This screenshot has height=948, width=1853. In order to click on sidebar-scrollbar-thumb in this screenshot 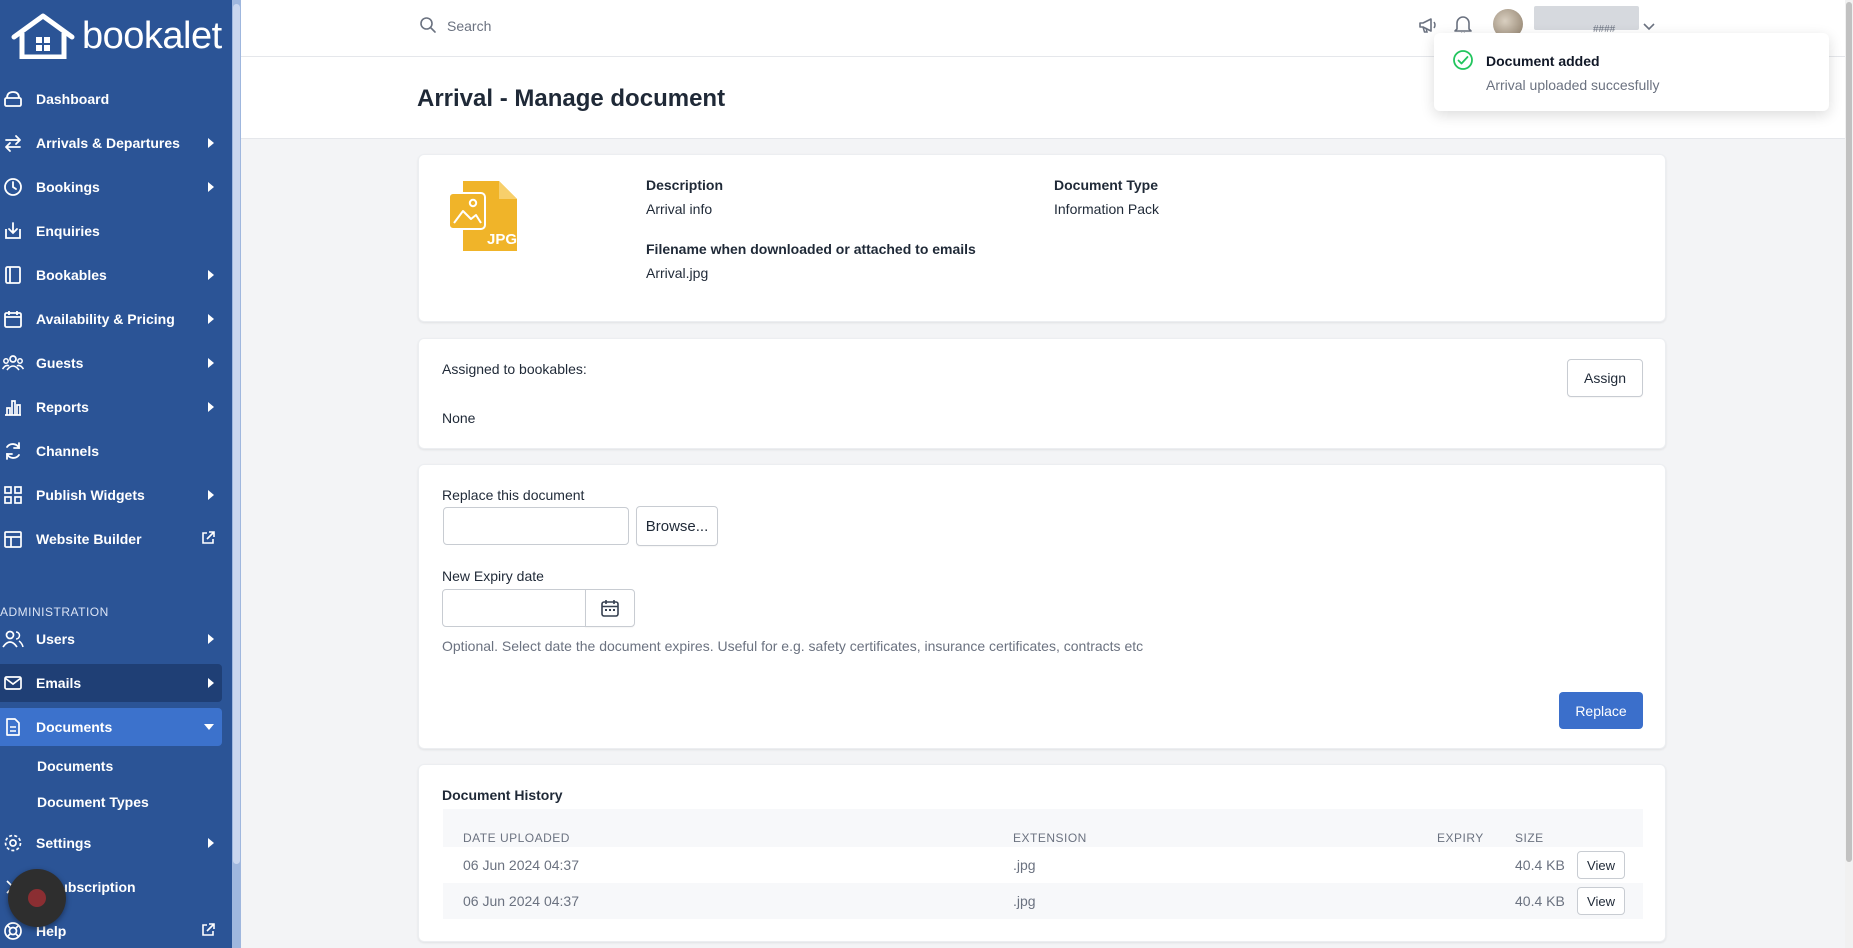, I will do `click(236, 434)`.